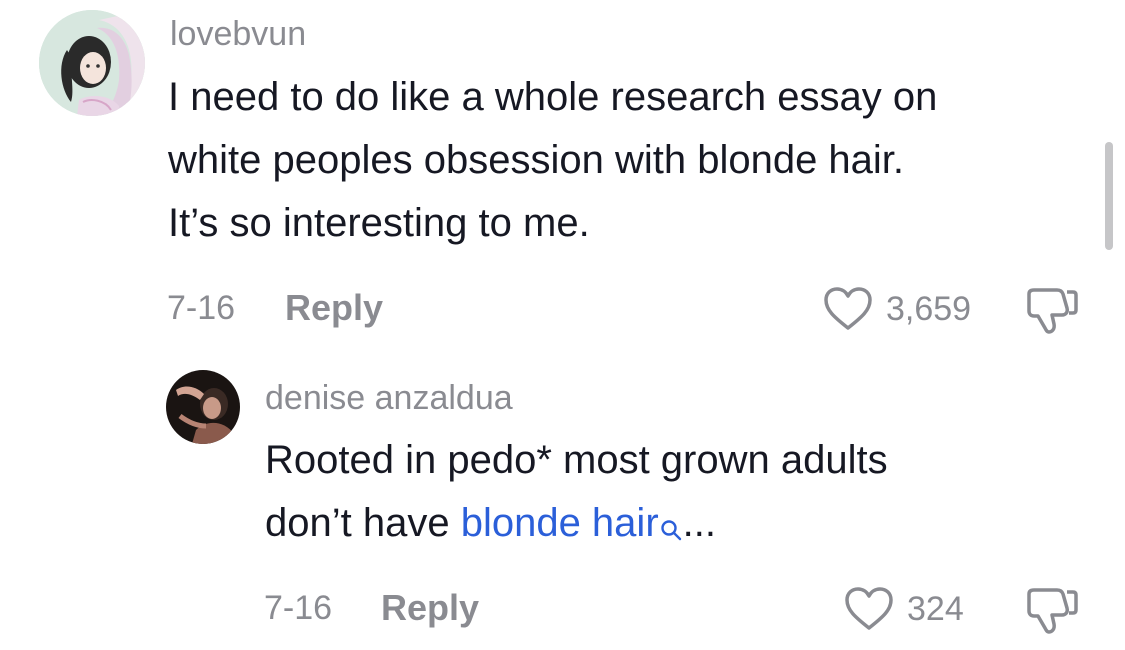 This screenshot has height=650, width=1125. I want to click on search-link-label: blonde hair, so click(559, 523).